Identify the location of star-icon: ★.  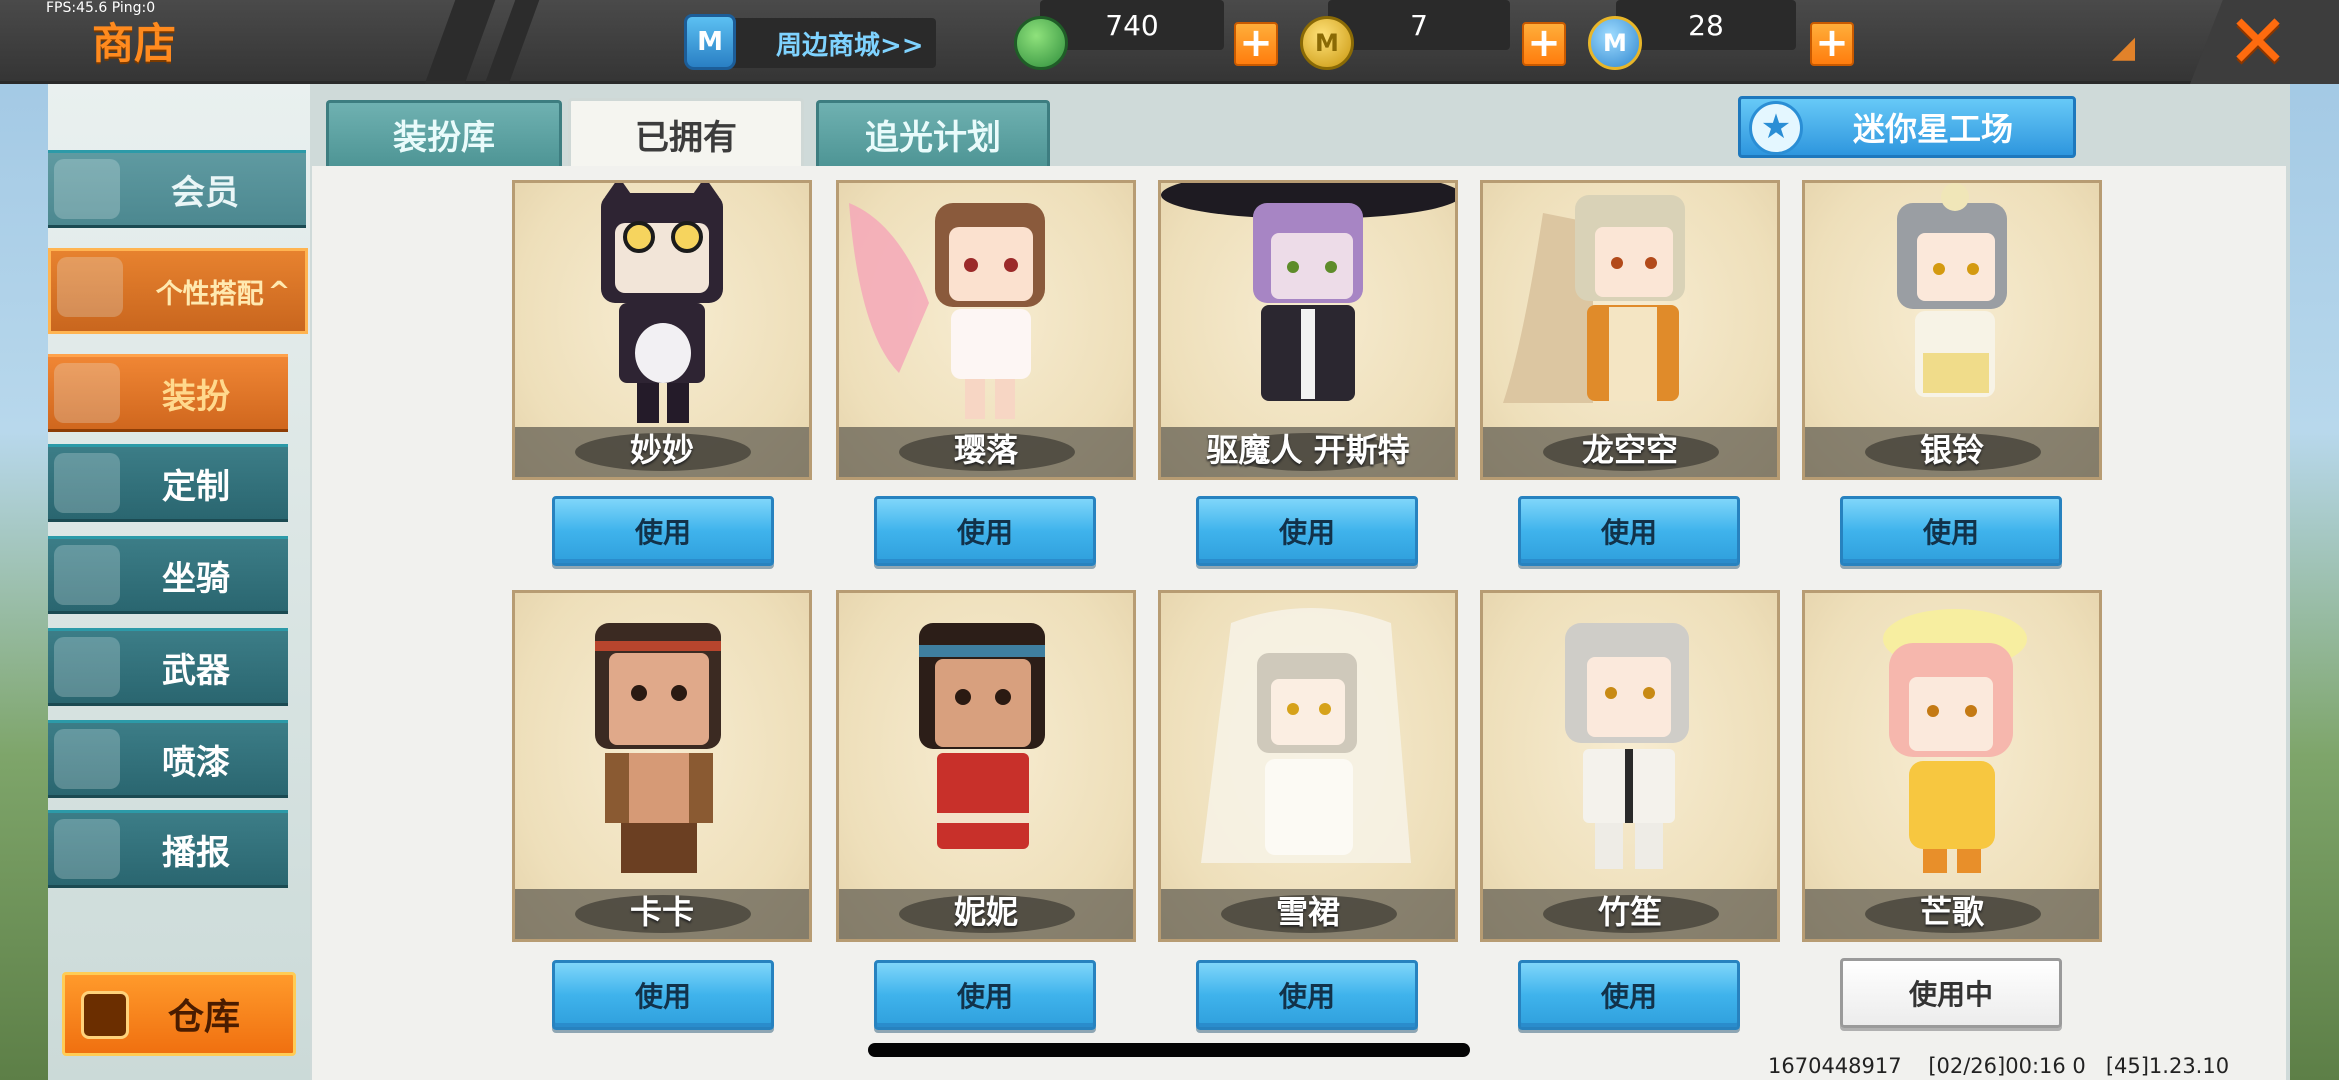
(1776, 128).